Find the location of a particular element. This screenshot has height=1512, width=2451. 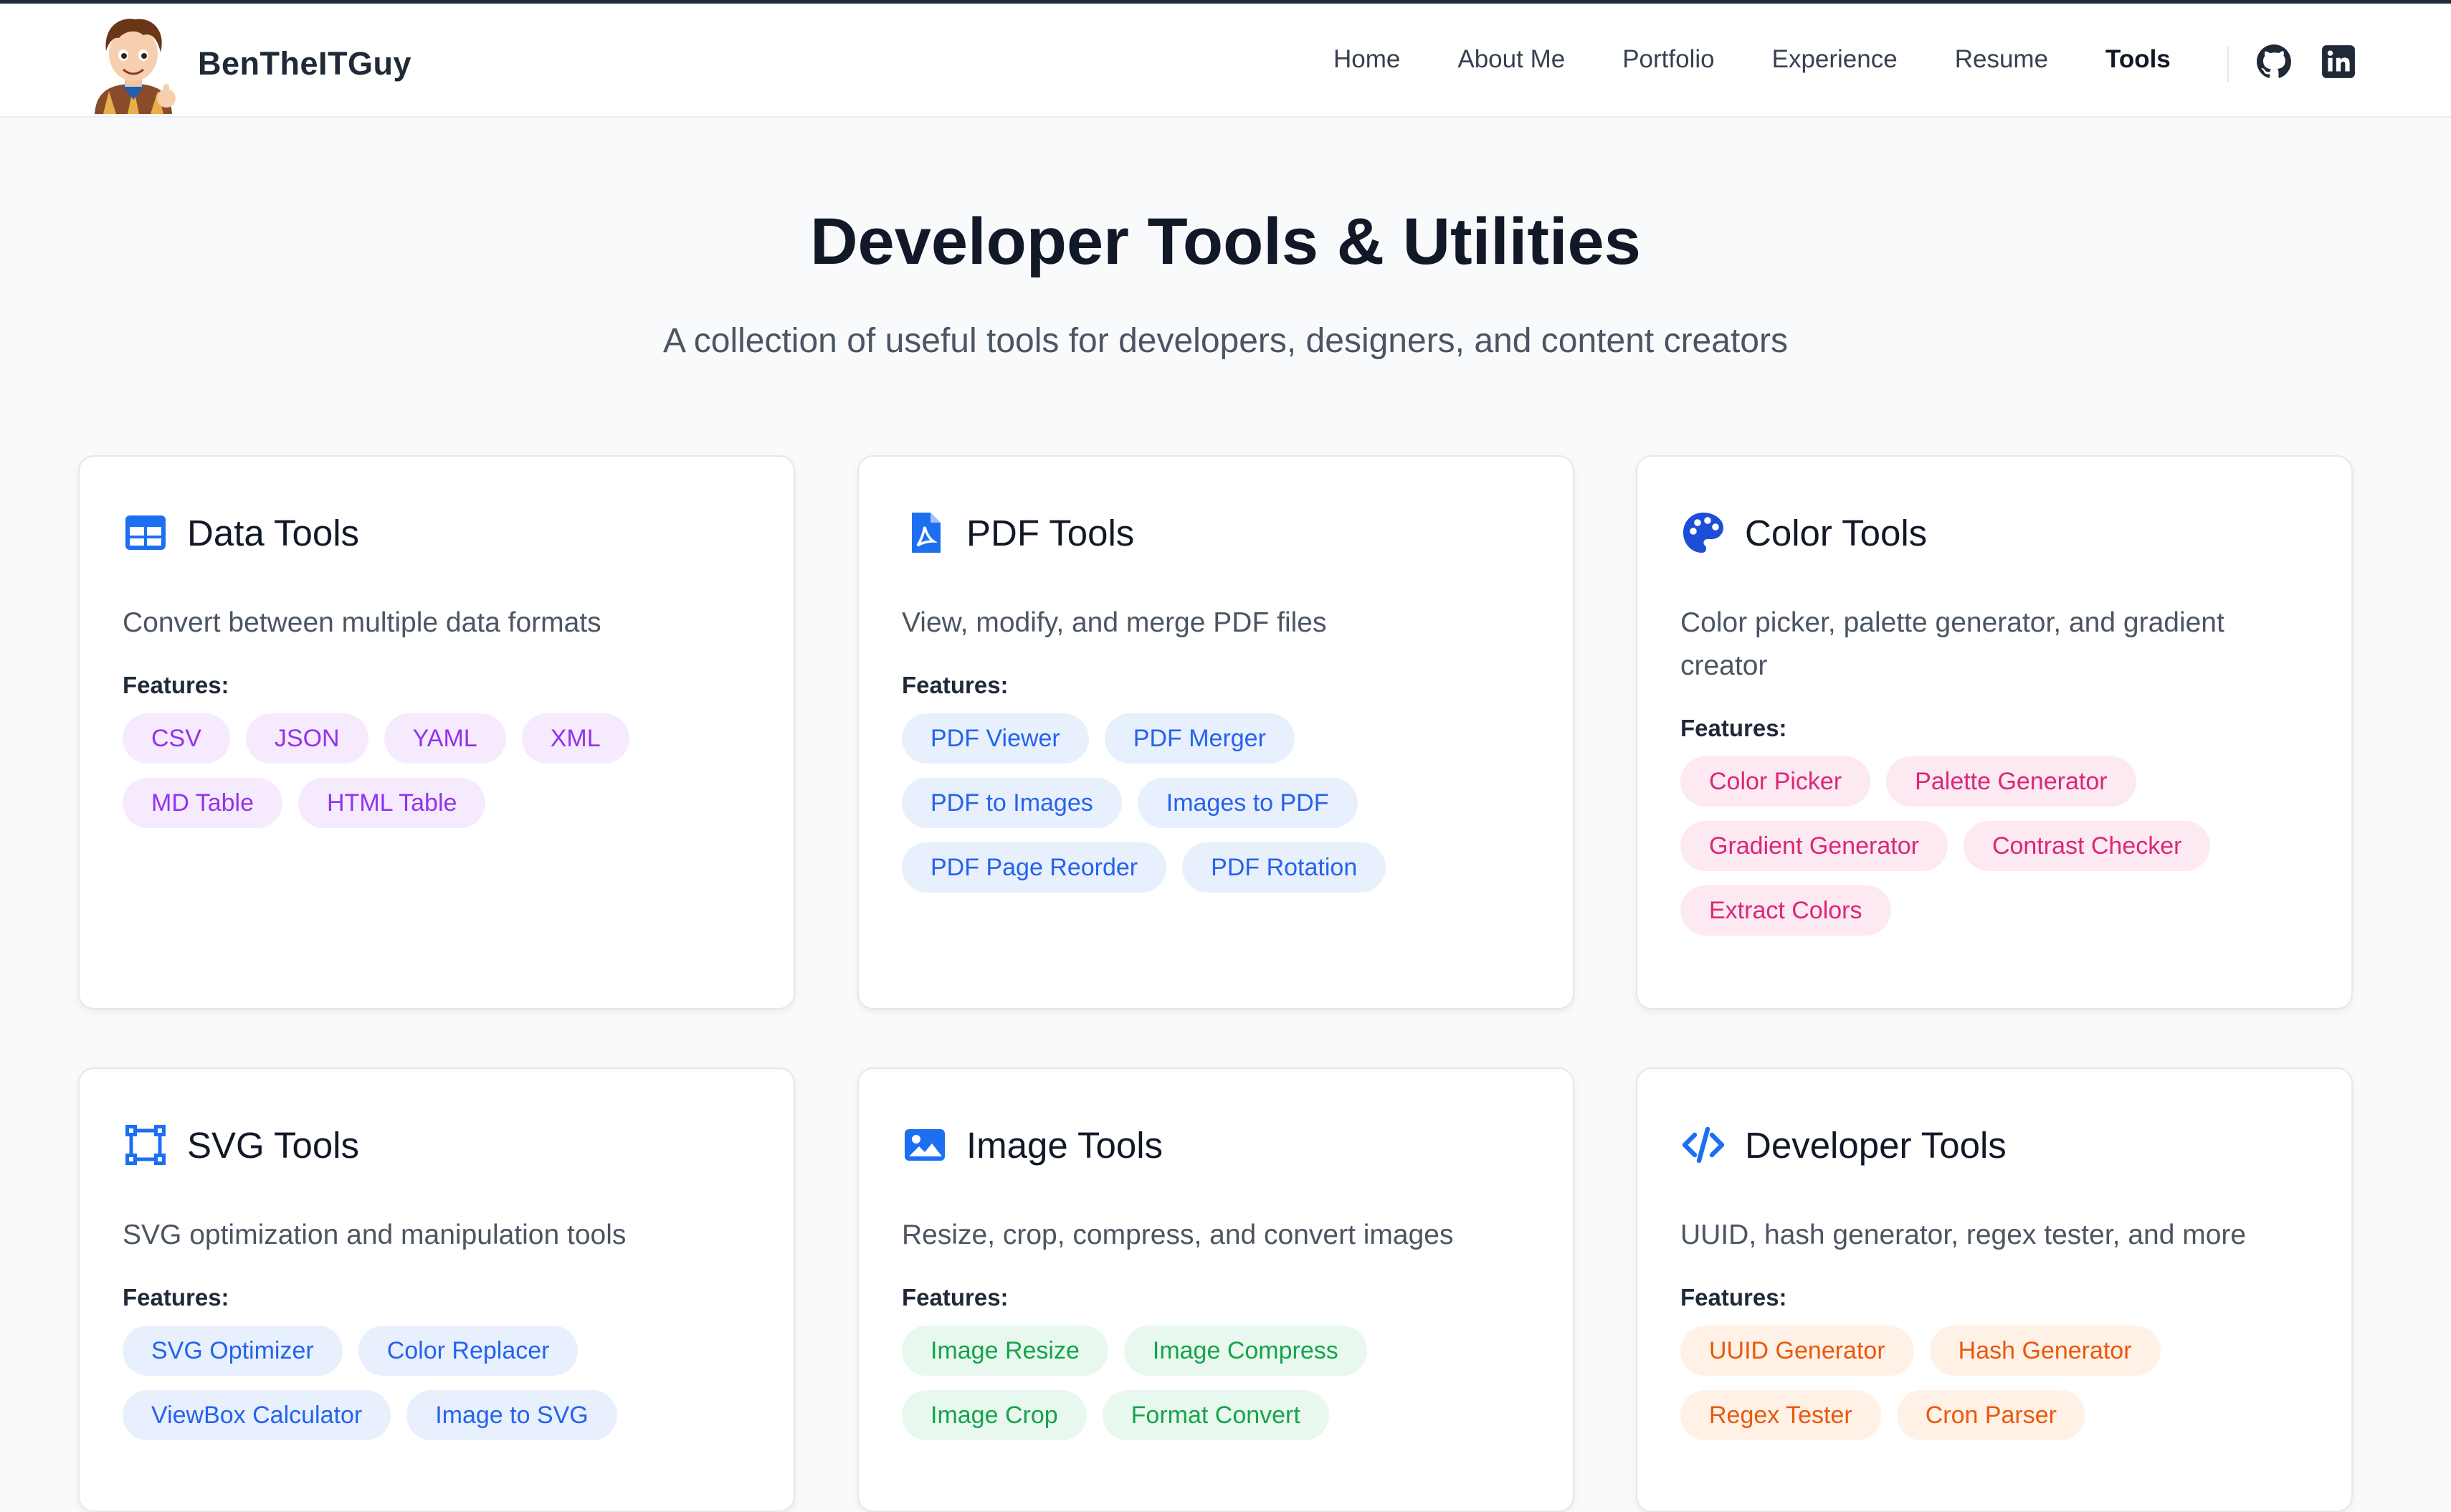

feature-tag: Cron Parser is located at coordinates (1990, 1415).